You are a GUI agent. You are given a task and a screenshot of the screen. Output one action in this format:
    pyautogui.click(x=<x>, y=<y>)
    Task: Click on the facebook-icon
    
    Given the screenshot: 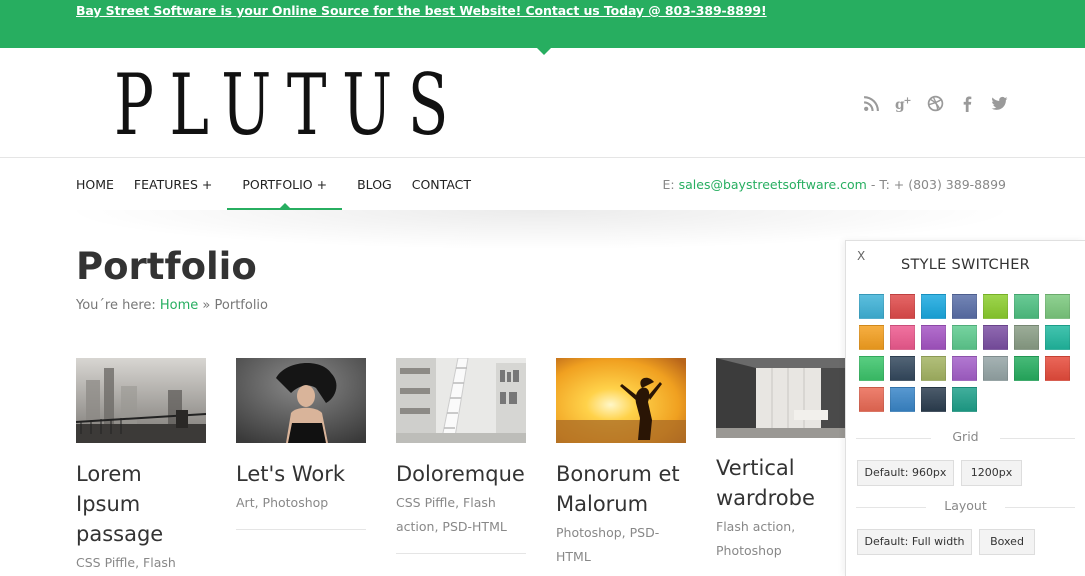 What is the action you would take?
    pyautogui.click(x=967, y=103)
    